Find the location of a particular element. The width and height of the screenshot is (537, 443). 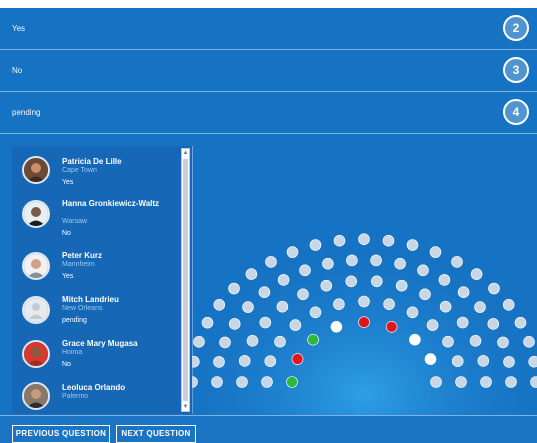

voter-city: Hoima is located at coordinates (72, 352).